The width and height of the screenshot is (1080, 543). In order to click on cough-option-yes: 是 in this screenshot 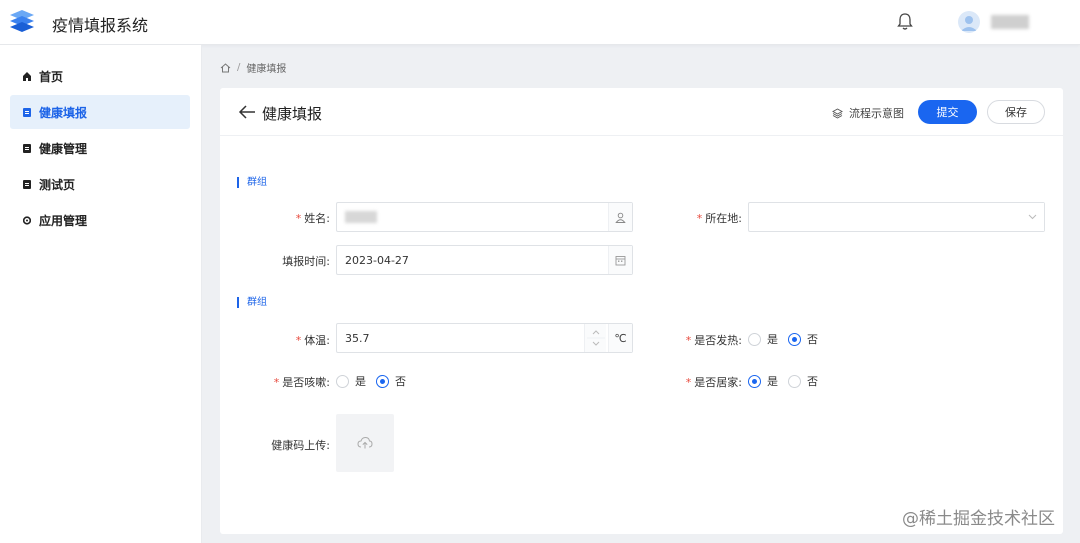, I will do `click(351, 381)`.